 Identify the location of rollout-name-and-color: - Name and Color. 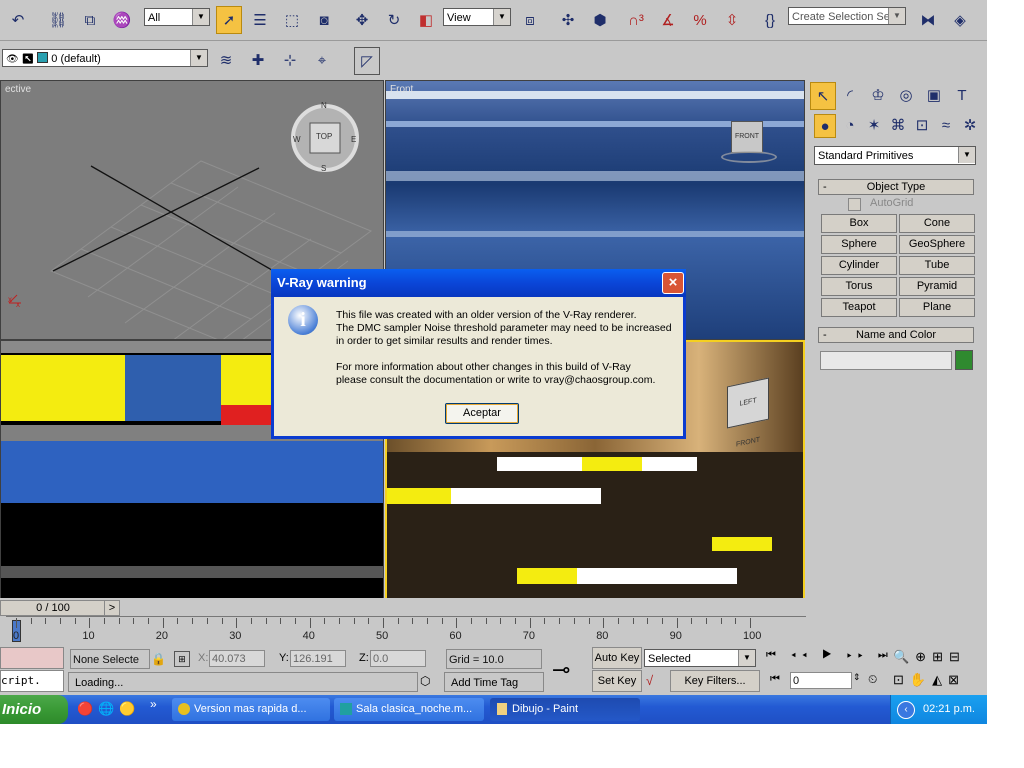
(896, 335).